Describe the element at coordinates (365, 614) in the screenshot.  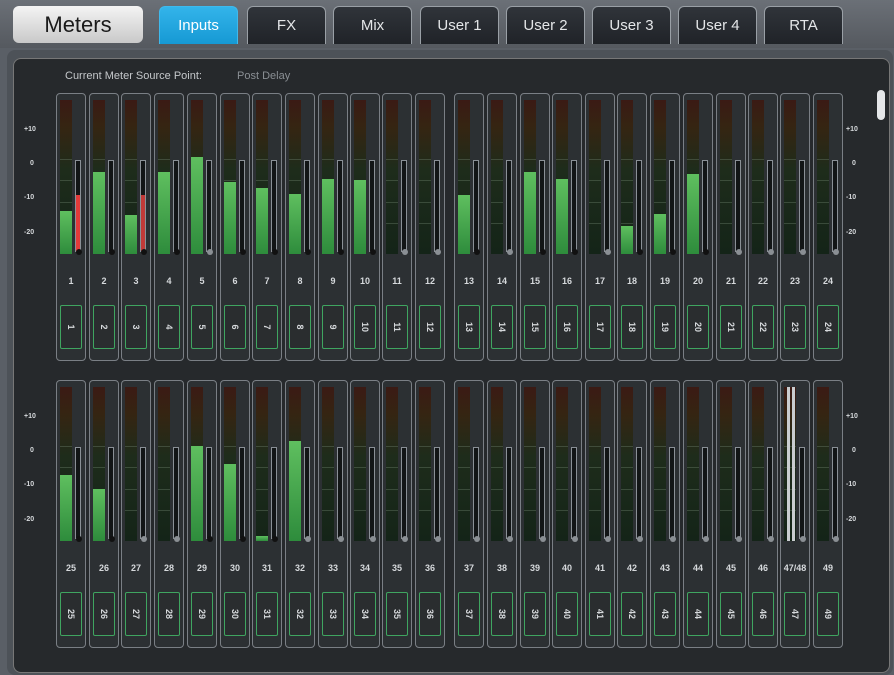
I see `channel-button: 34` at that location.